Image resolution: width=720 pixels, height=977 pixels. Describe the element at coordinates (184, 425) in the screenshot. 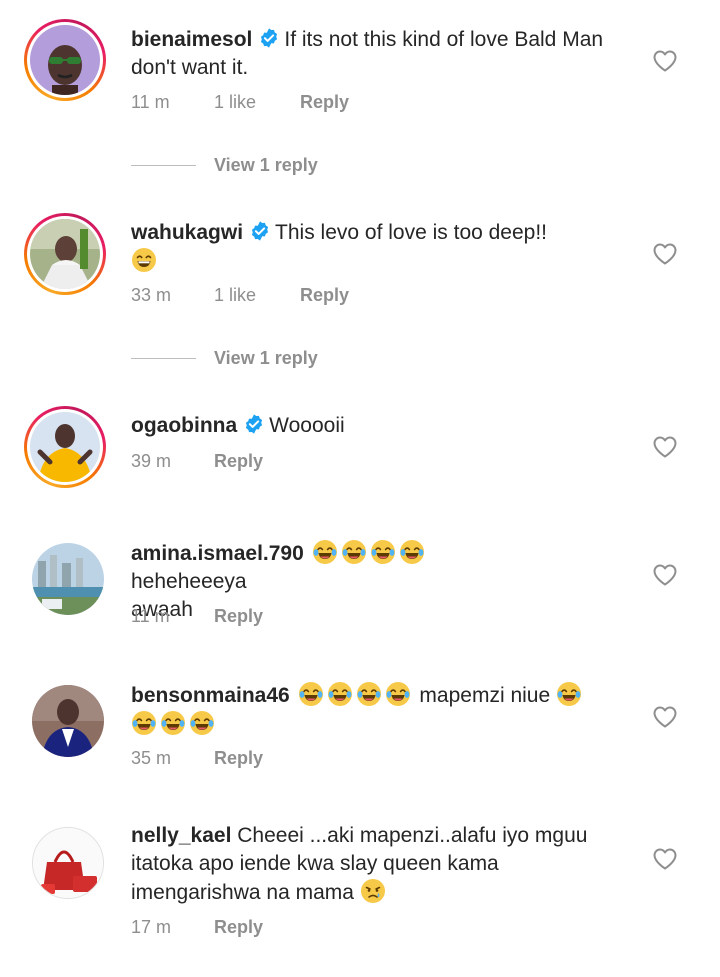

I see `comment-username: ogaobinna` at that location.